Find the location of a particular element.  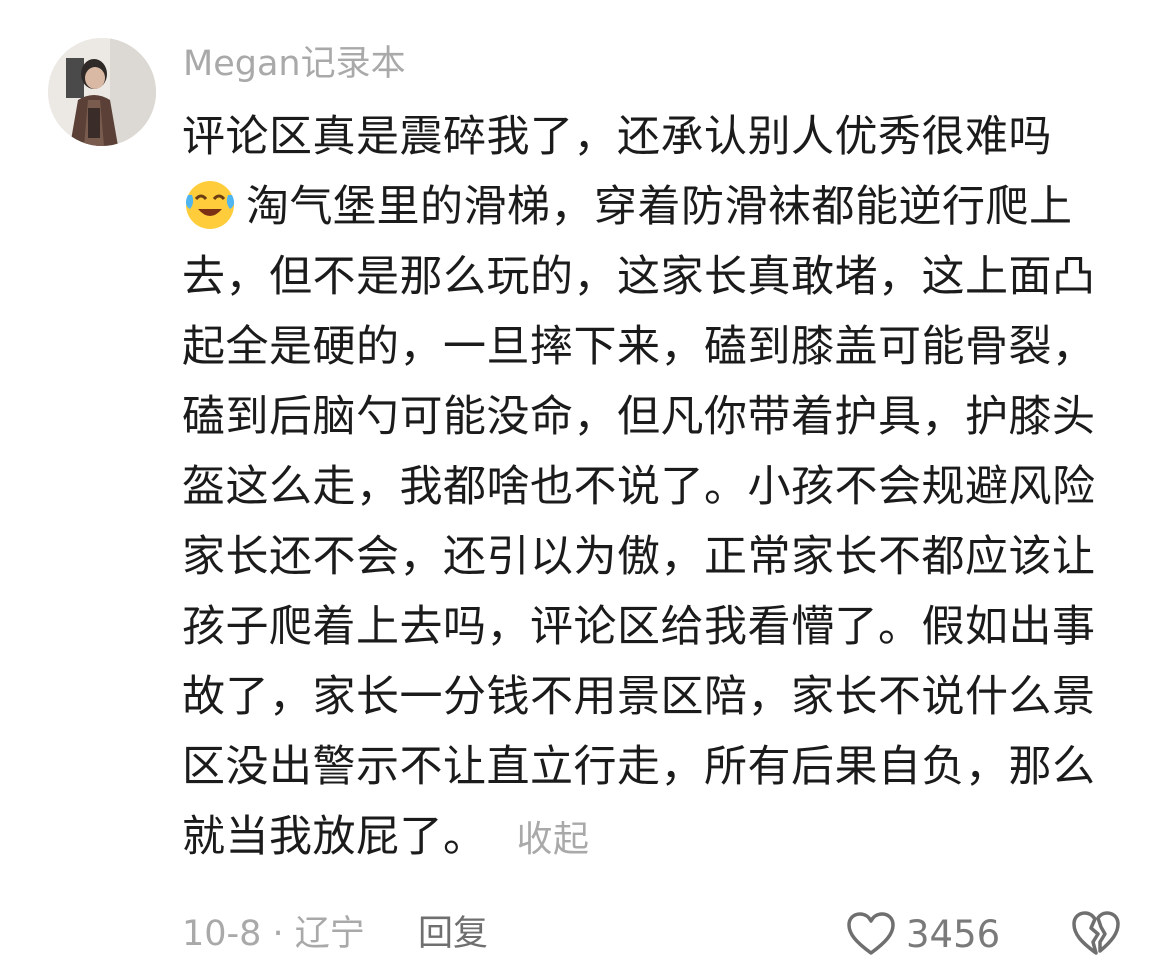

comment-last-line: 就当我放屁了。 收起 is located at coordinates (647, 837).